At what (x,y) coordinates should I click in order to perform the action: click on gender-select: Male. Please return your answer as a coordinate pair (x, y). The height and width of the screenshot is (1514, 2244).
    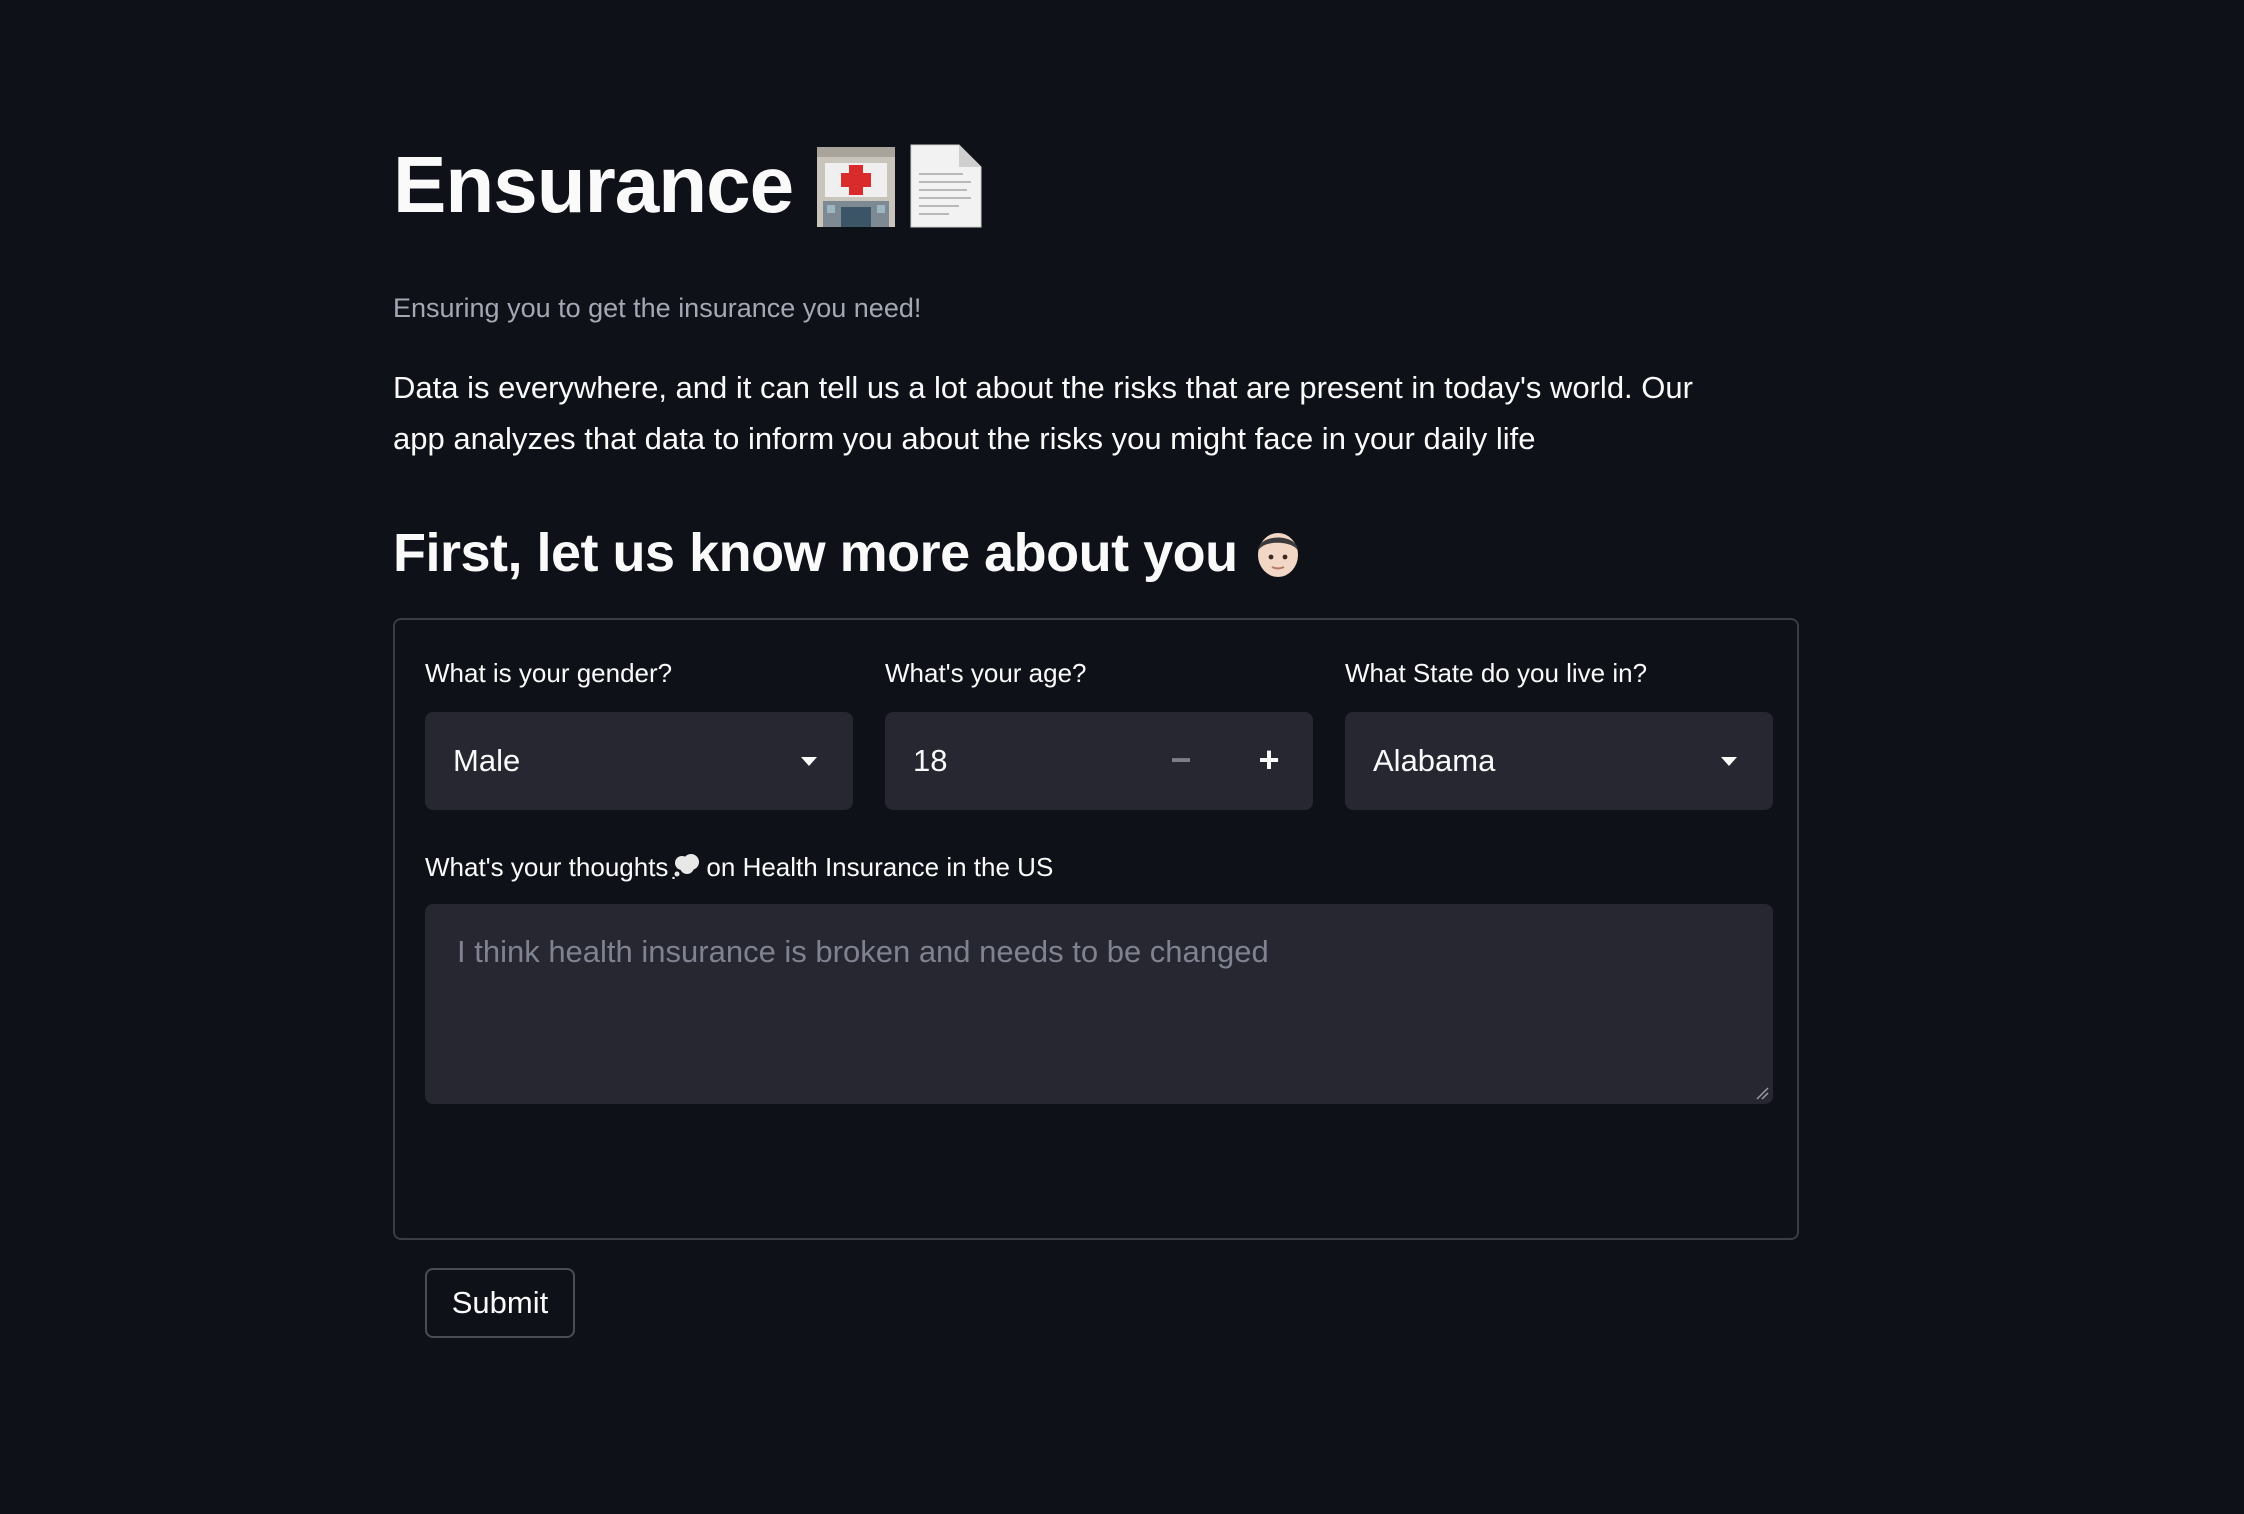
    Looking at the image, I should click on (639, 761).